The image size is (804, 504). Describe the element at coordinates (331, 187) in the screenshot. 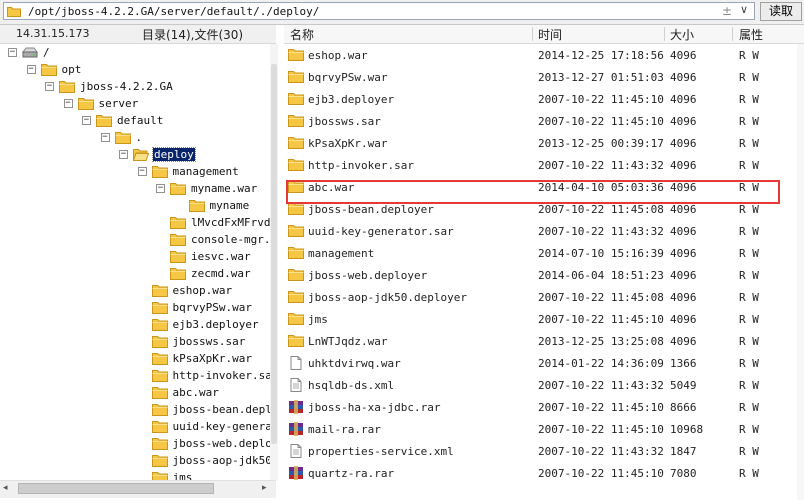

I see `file-name: abc.war` at that location.